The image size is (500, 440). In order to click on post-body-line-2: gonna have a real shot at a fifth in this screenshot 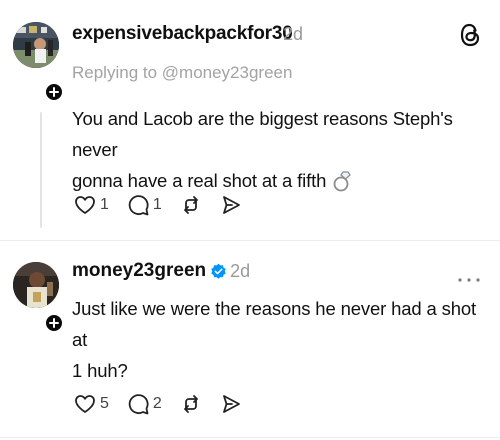, I will do `click(282, 180)`.